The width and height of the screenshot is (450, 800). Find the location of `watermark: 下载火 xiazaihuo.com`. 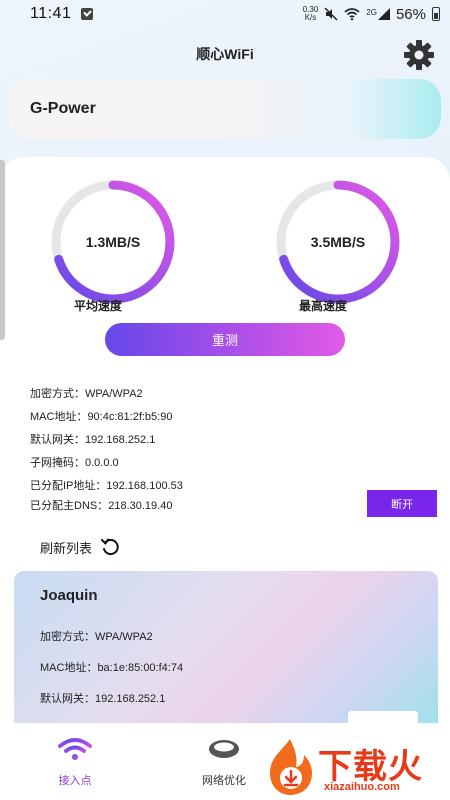

watermark: 下载火 xiazaihuo.com is located at coordinates (355, 767).